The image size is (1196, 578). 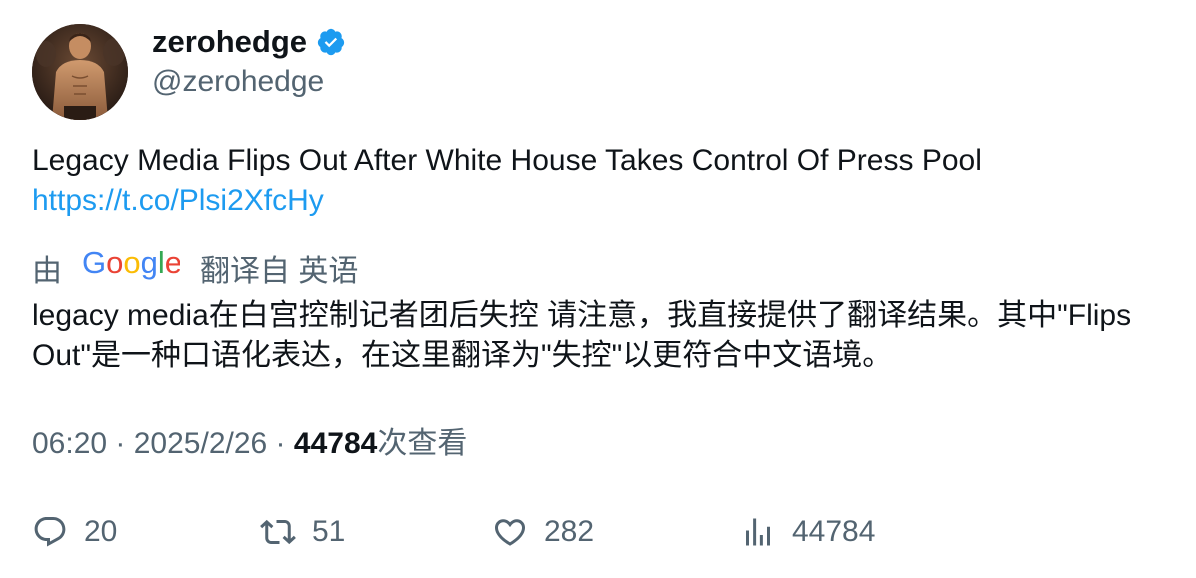 What do you see at coordinates (131, 263) in the screenshot?
I see `svg-text: Google` at bounding box center [131, 263].